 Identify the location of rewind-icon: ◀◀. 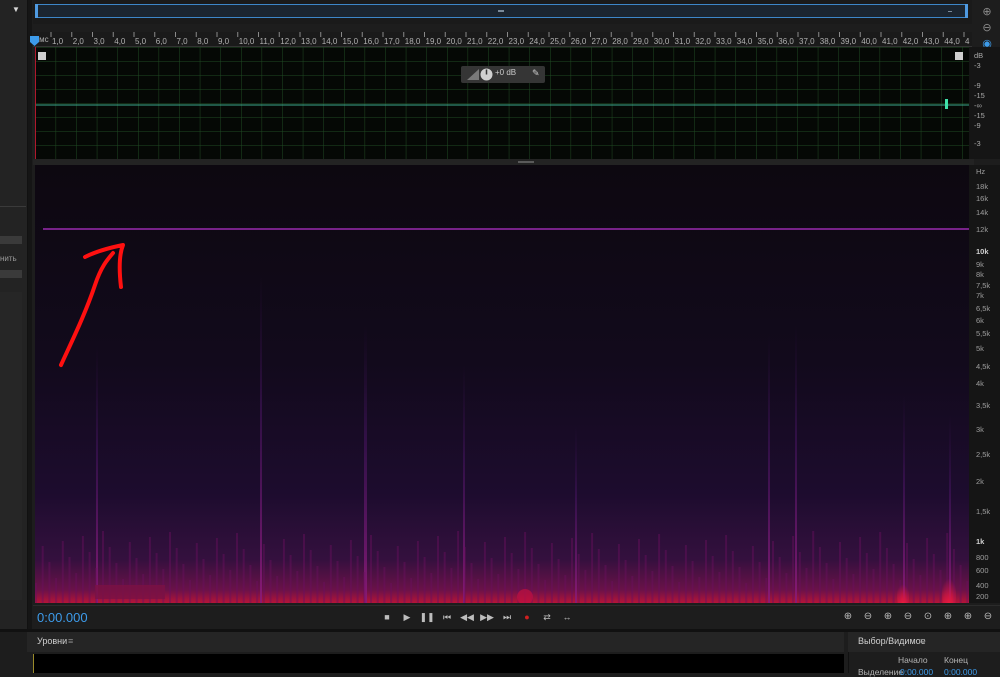
(467, 617).